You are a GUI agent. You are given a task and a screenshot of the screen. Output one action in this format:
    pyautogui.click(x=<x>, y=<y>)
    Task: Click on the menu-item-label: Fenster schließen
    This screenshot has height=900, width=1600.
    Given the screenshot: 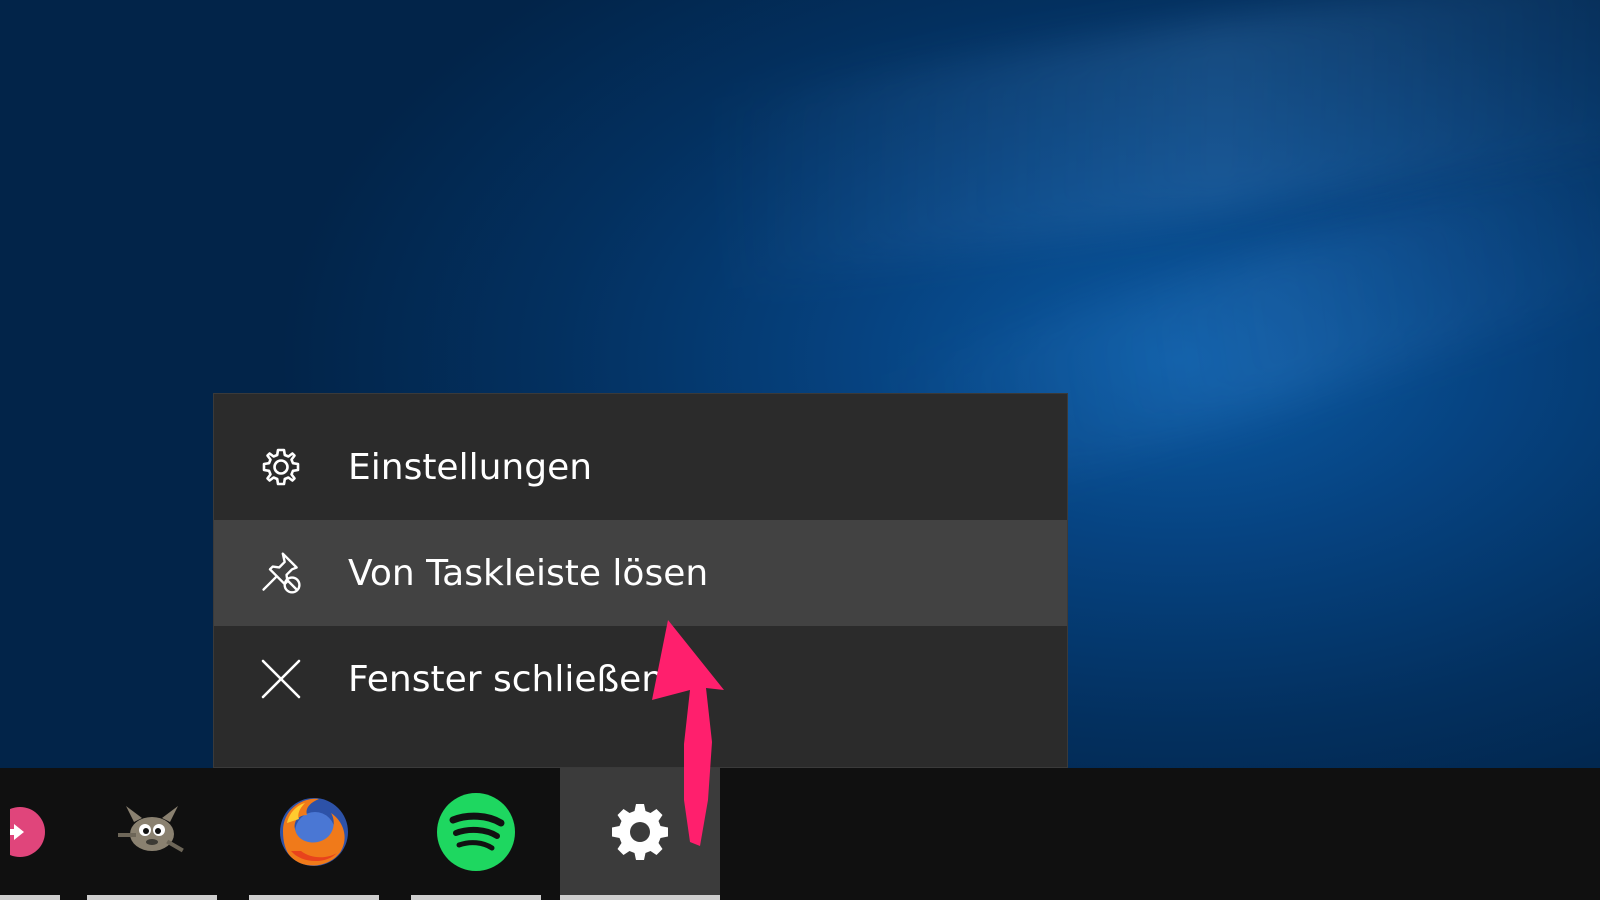 What is the action you would take?
    pyautogui.click(x=506, y=679)
    